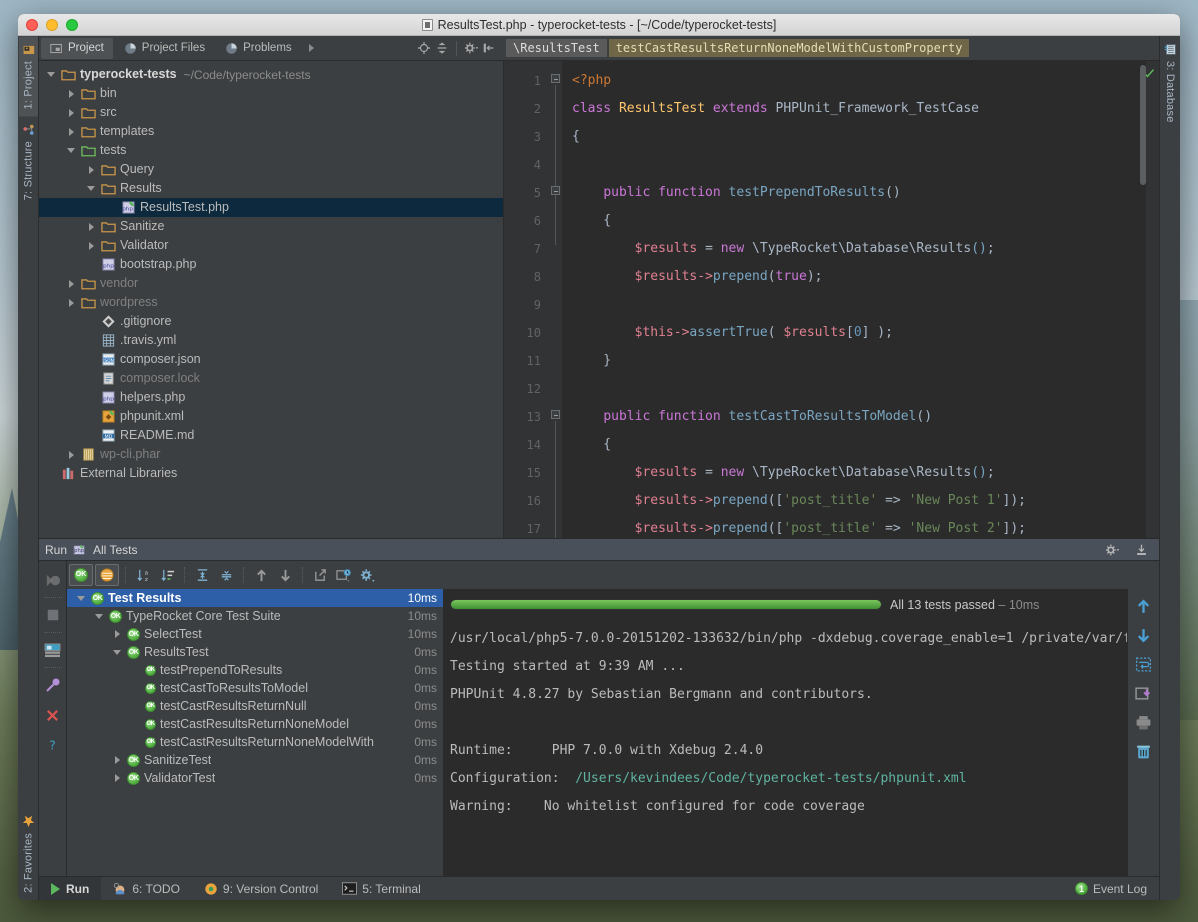 The width and height of the screenshot is (1198, 922). I want to click on test-row: OK testCastToResultsToModel 0ms, so click(255, 688).